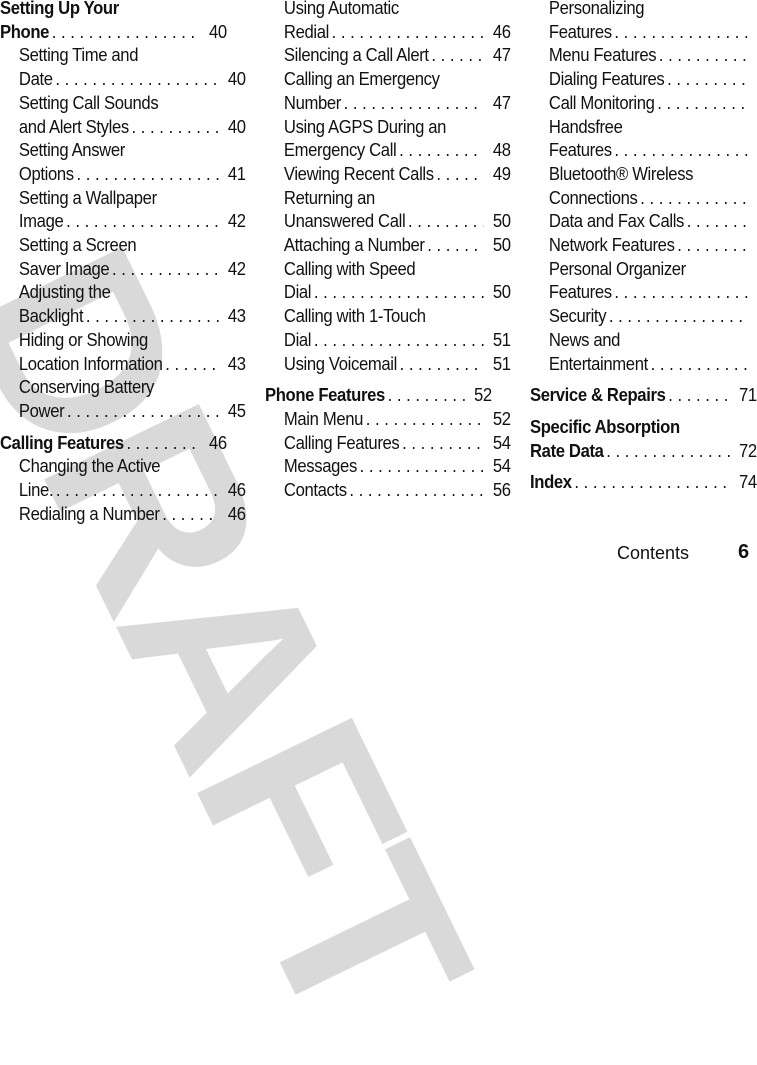  I want to click on toc-entry-title: Phone Features, so click(325, 395).